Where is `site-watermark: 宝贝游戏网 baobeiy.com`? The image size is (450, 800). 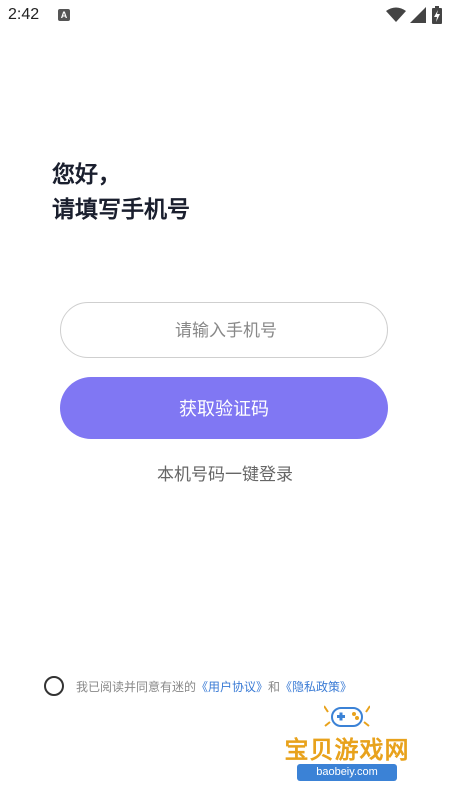 site-watermark: 宝贝游戏网 baobeiy.com is located at coordinates (347, 744).